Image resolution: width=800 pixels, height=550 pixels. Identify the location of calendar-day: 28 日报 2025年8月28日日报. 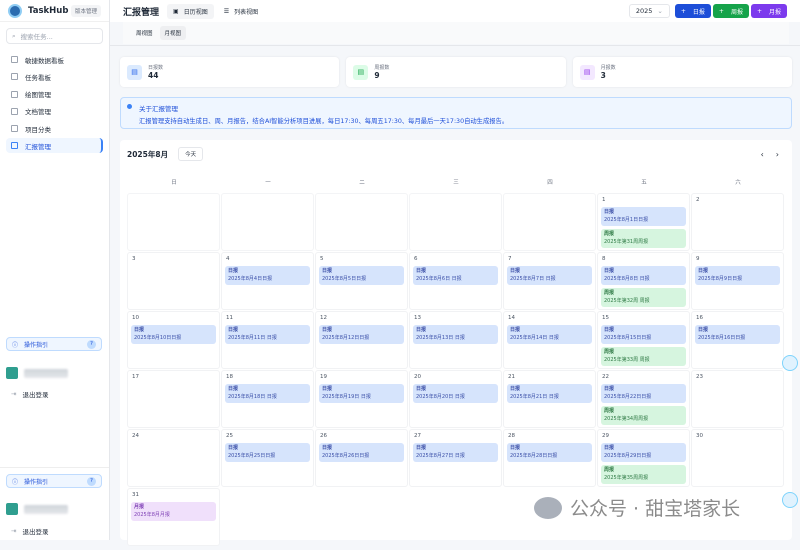
(549, 458).